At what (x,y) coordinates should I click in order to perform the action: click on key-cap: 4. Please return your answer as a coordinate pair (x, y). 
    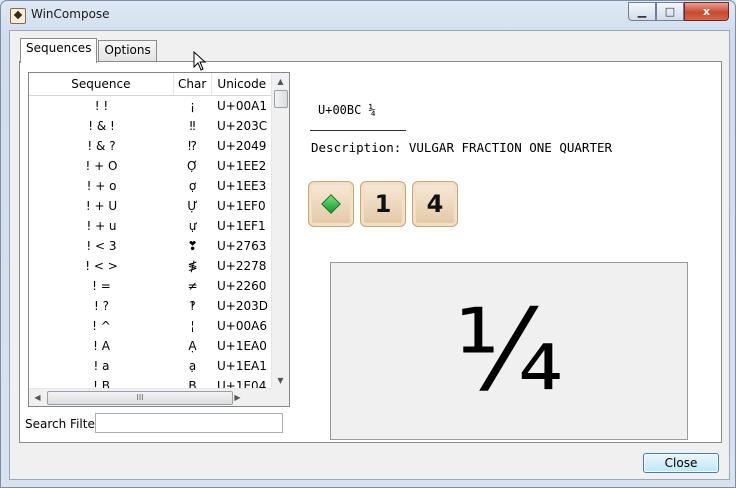
    Looking at the image, I should click on (435, 204).